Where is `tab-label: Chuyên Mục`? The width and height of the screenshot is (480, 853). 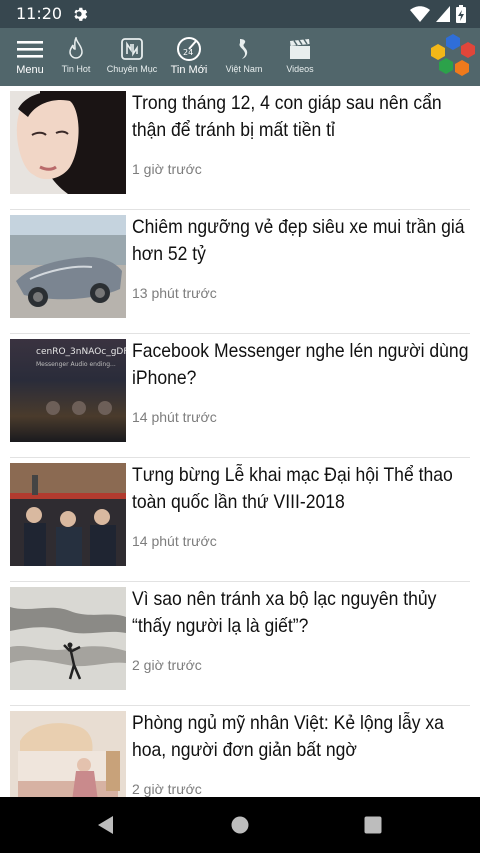
tab-label: Chuyên Mục is located at coordinates (132, 69).